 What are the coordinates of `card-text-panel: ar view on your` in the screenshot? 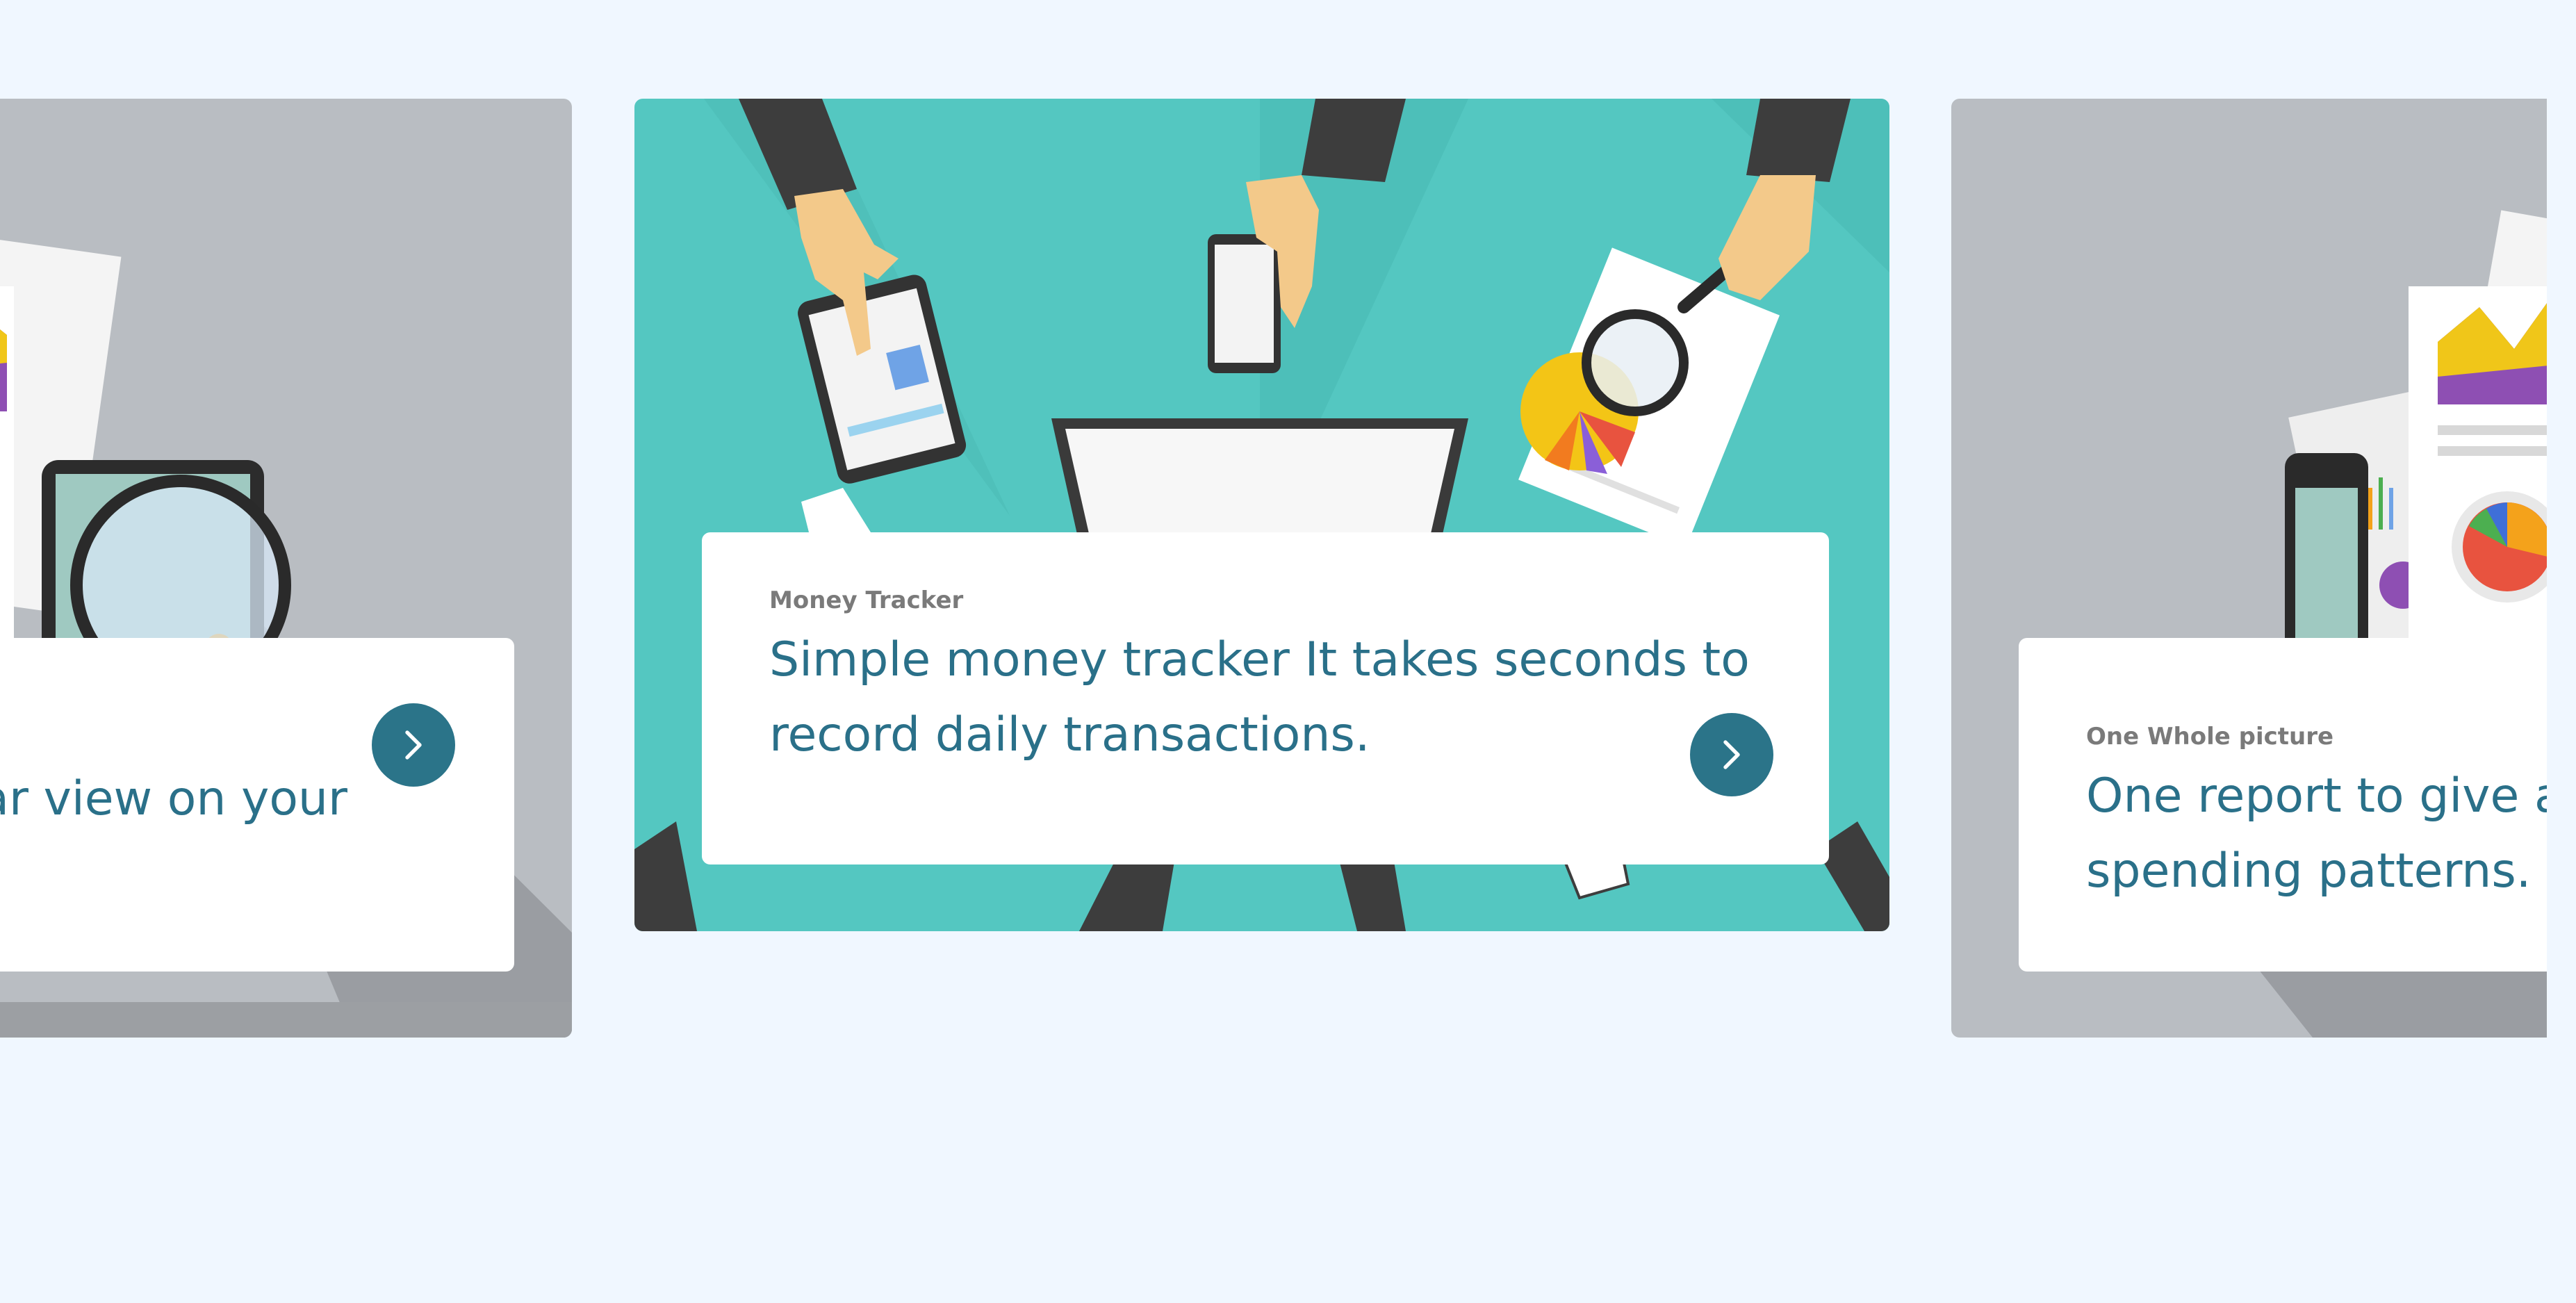 It's located at (257, 805).